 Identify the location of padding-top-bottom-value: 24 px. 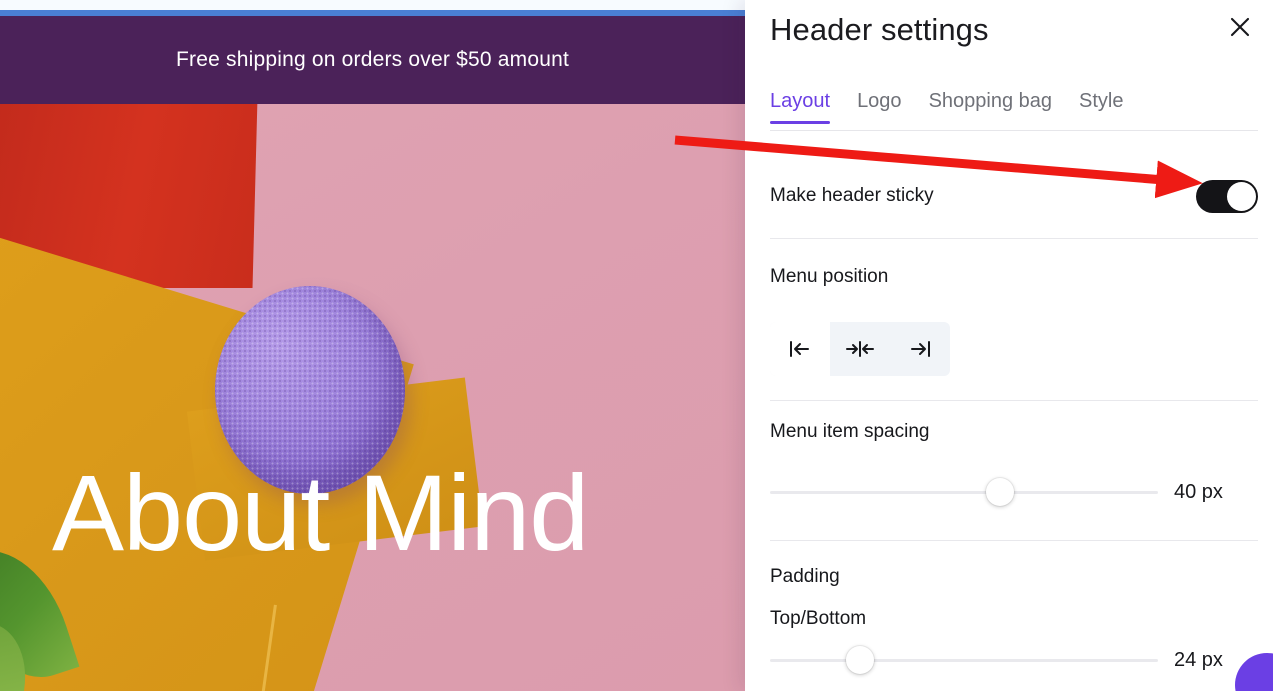
(1198, 659).